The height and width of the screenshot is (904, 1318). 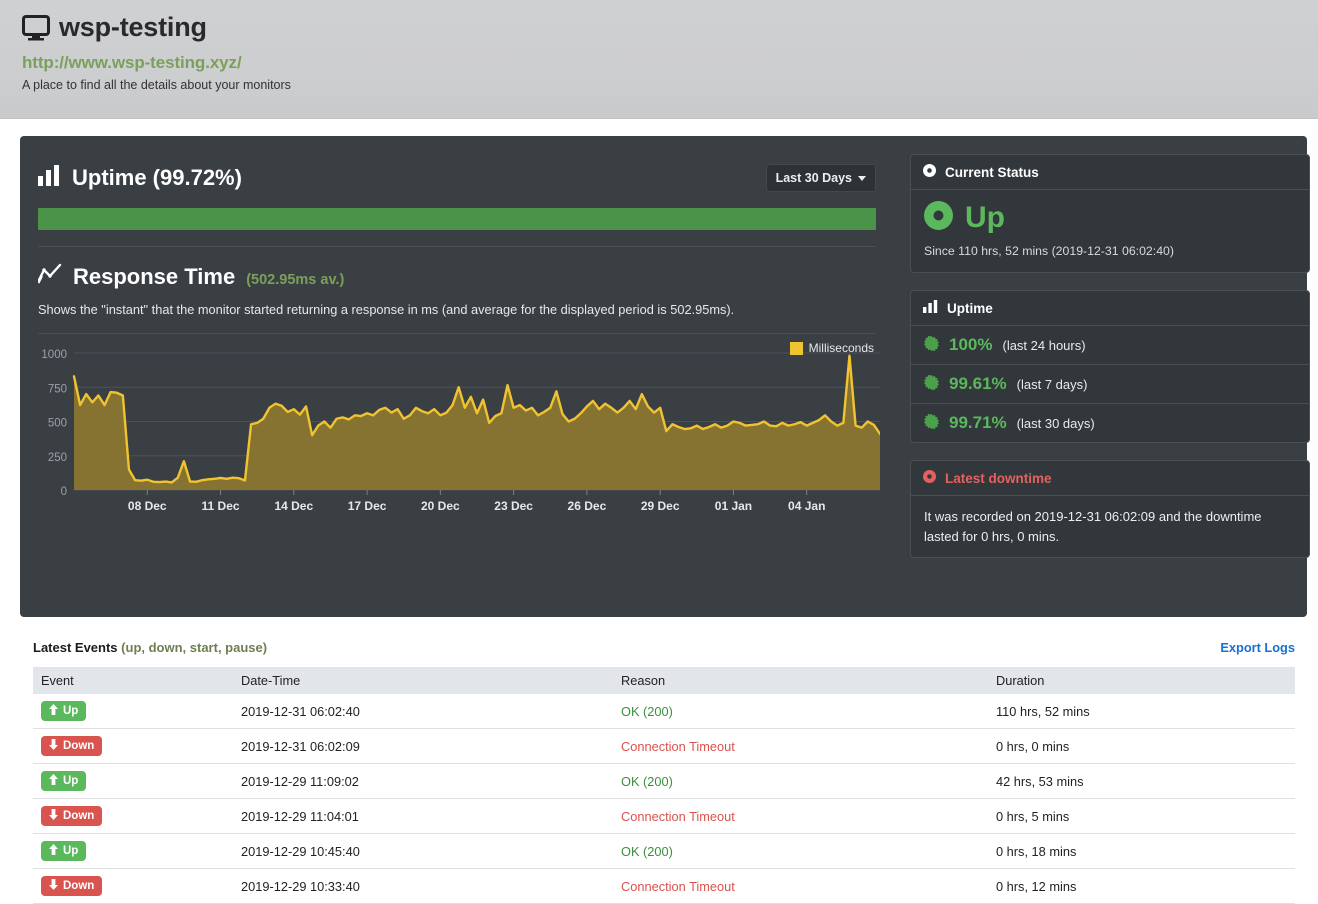 What do you see at coordinates (930, 308) in the screenshot?
I see `bar-chart-icon` at bounding box center [930, 308].